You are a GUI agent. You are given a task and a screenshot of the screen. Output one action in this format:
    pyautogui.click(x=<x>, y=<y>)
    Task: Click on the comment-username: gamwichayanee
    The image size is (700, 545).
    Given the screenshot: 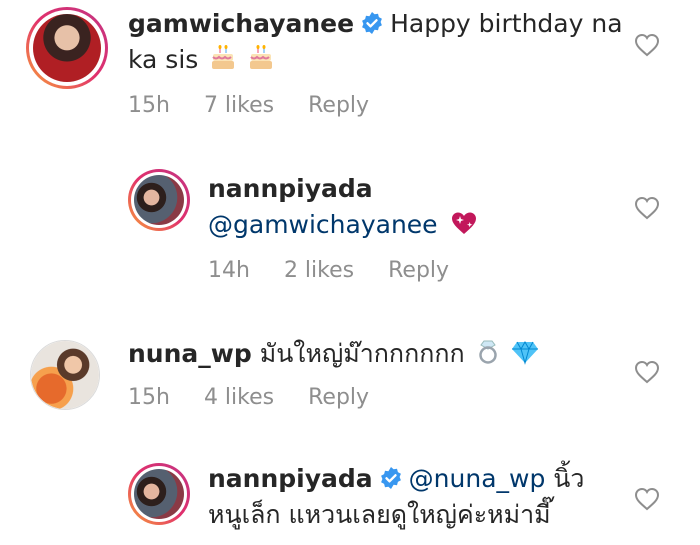 What is the action you would take?
    pyautogui.click(x=241, y=23)
    